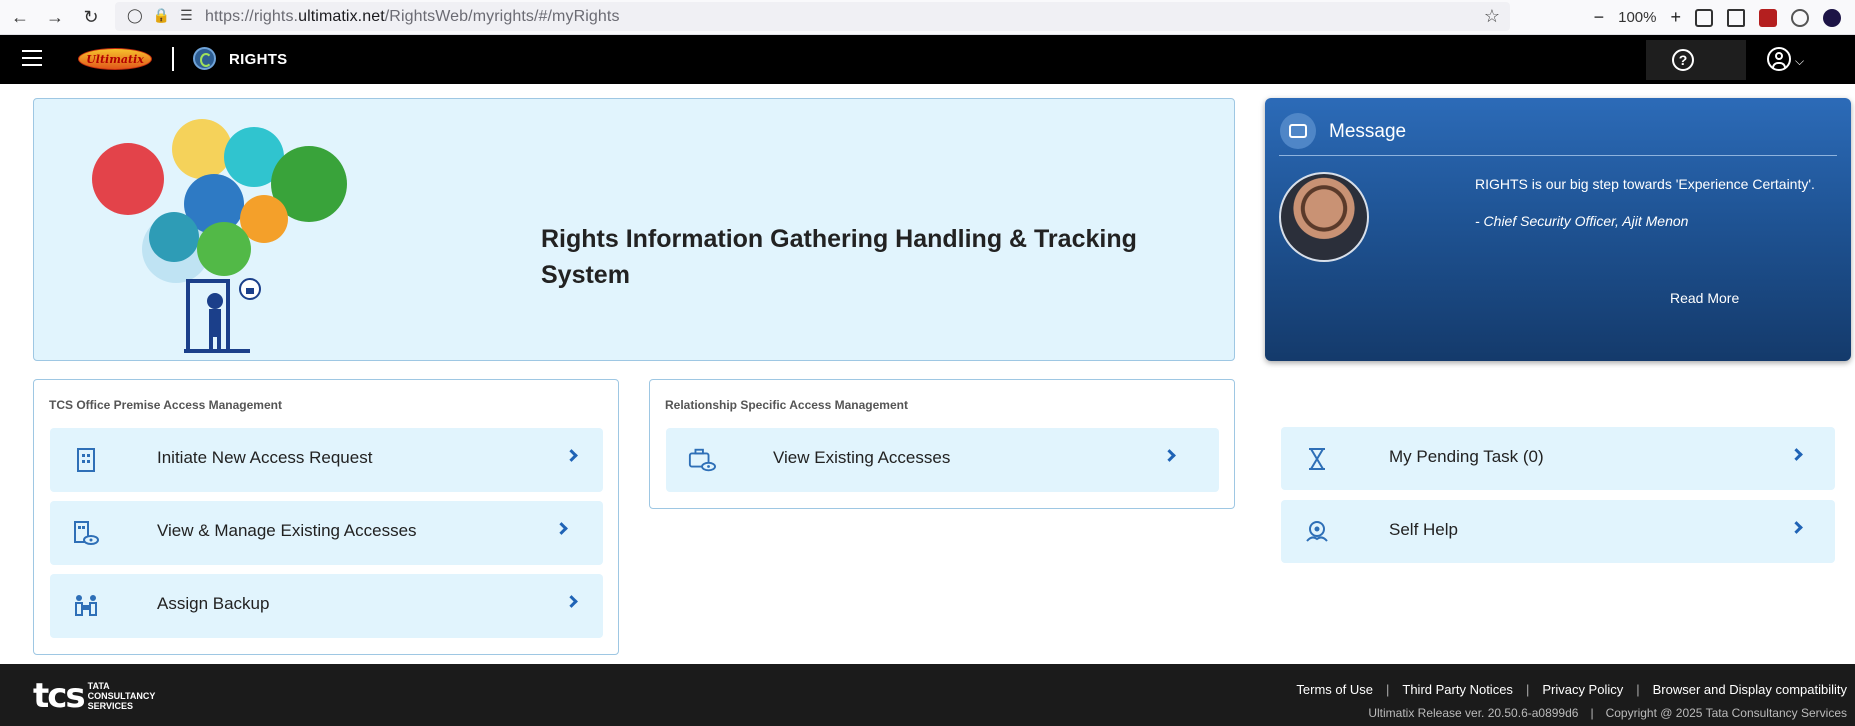 Image resolution: width=1855 pixels, height=726 pixels. Describe the element at coordinates (219, 236) in the screenshot. I see `security-illustration` at that location.